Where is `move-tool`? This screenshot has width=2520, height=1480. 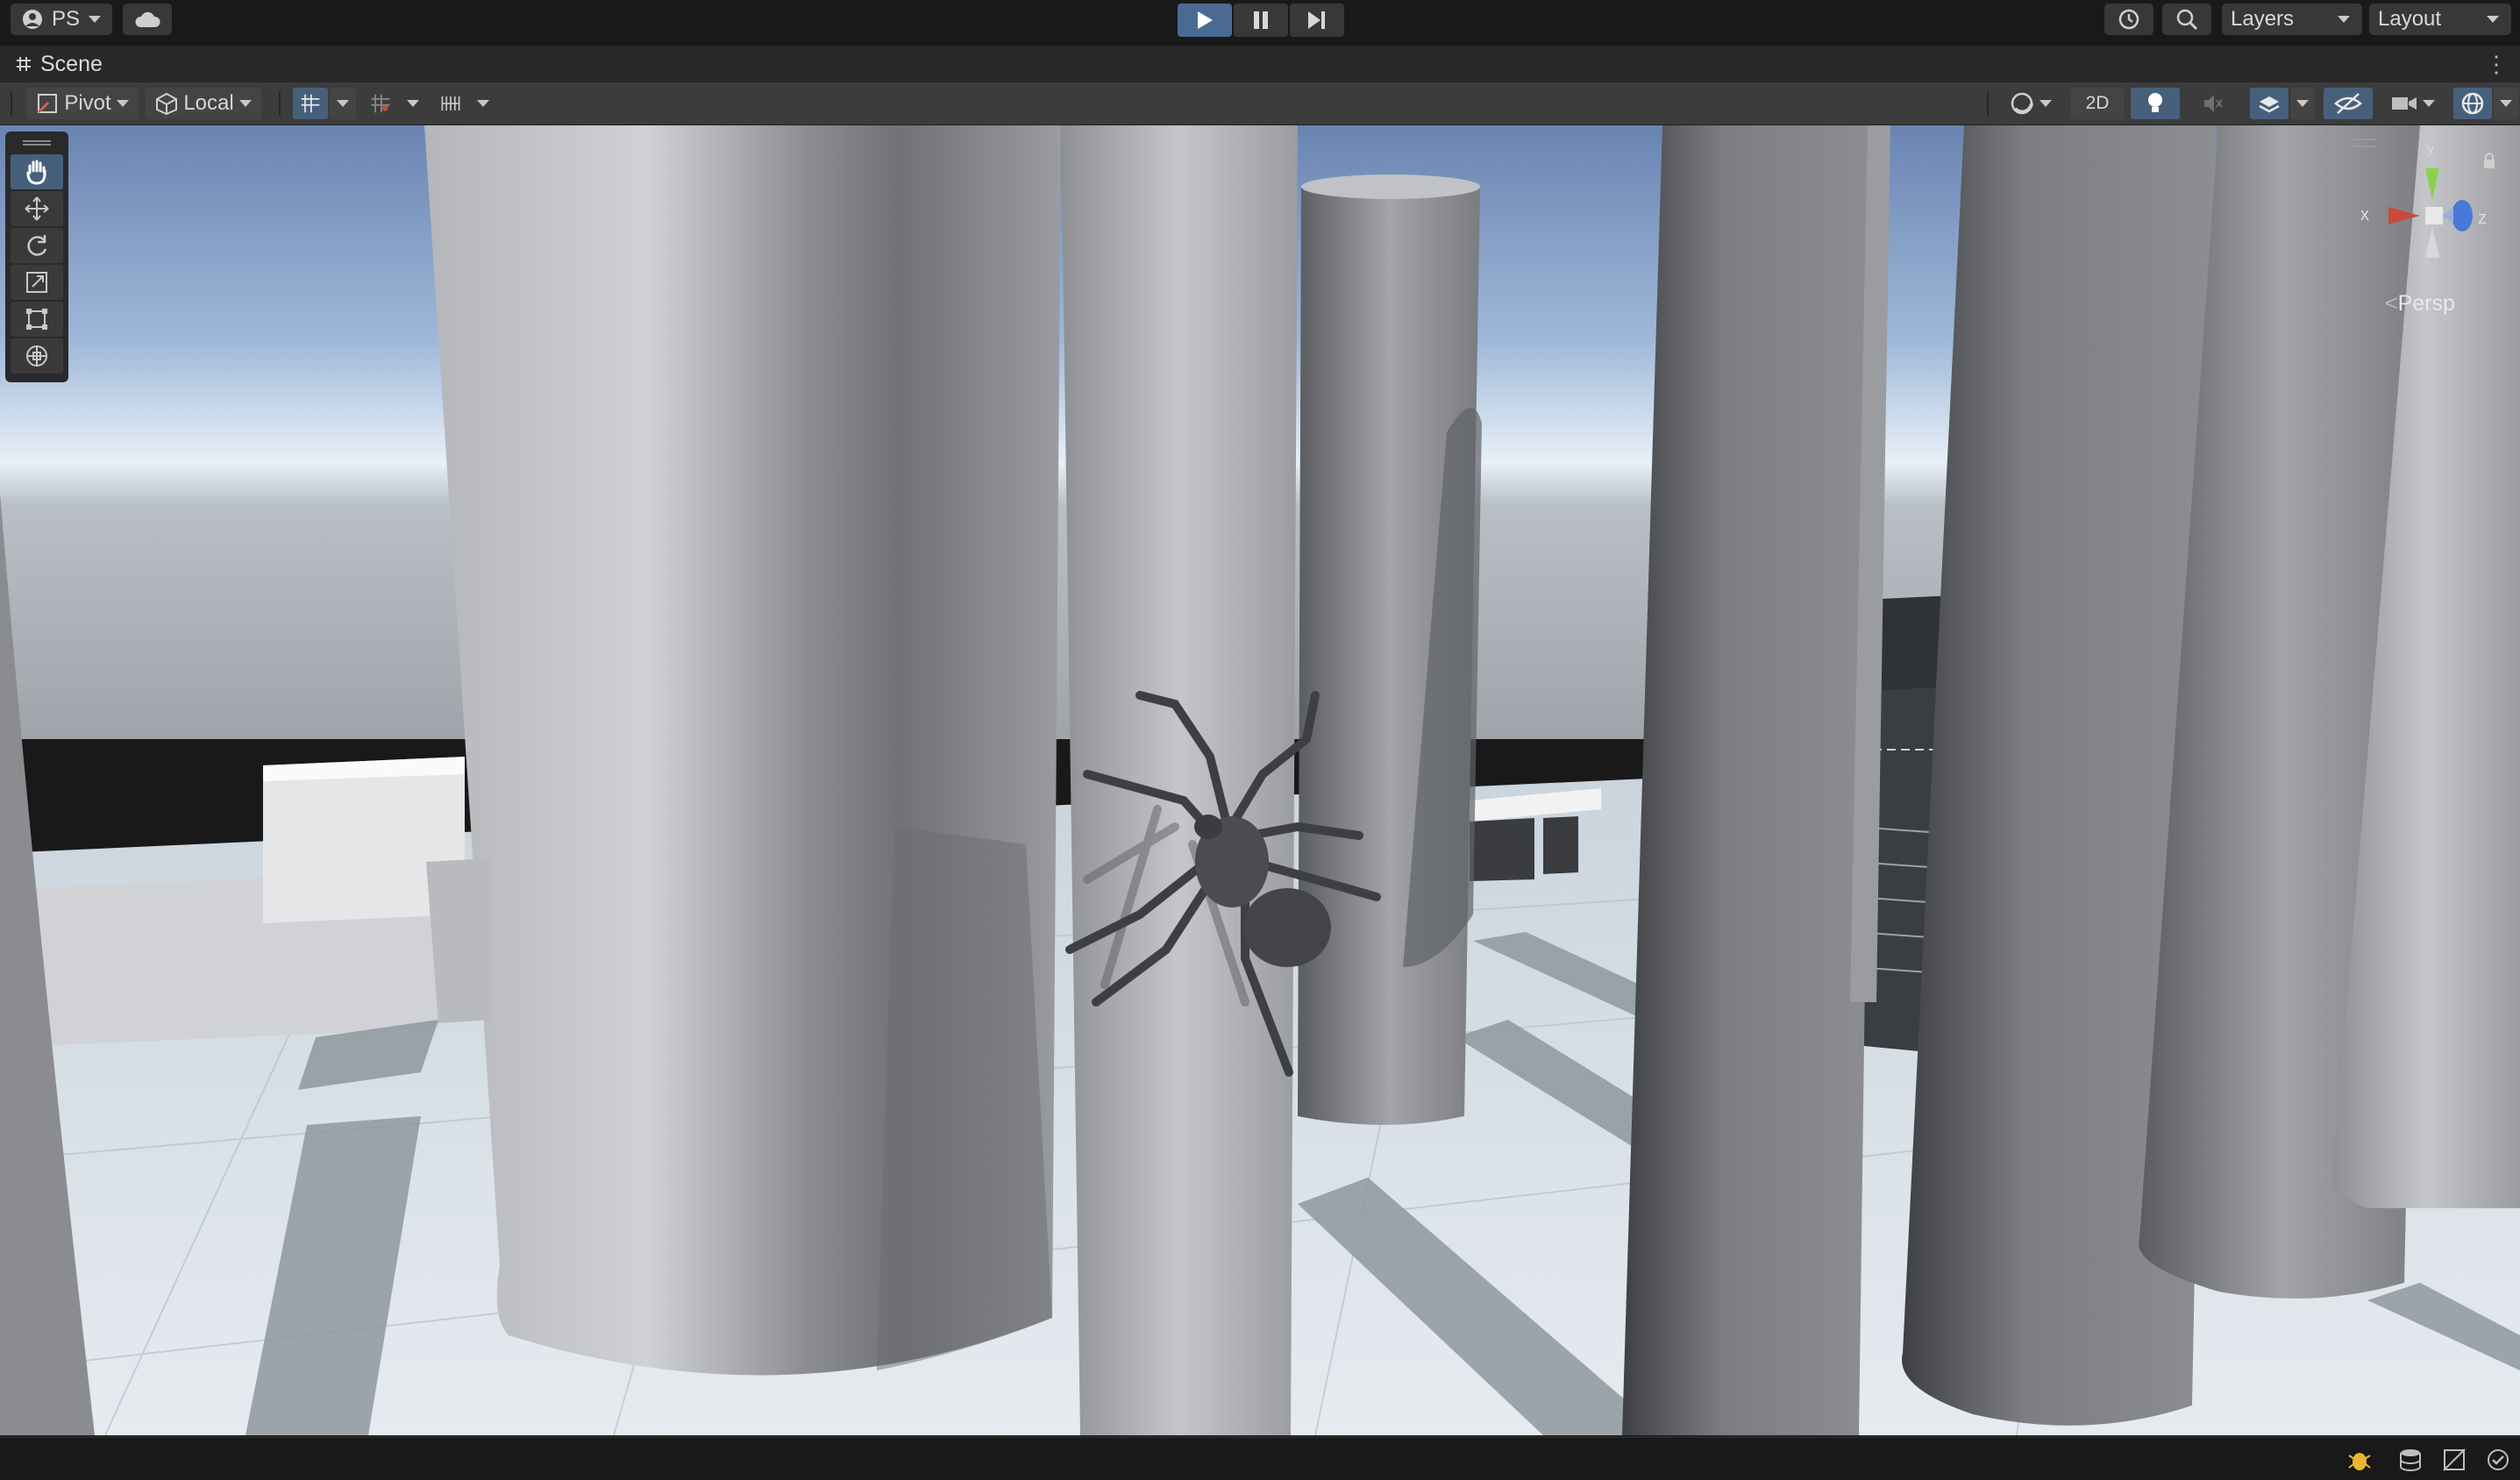
move-tool is located at coordinates (37, 208).